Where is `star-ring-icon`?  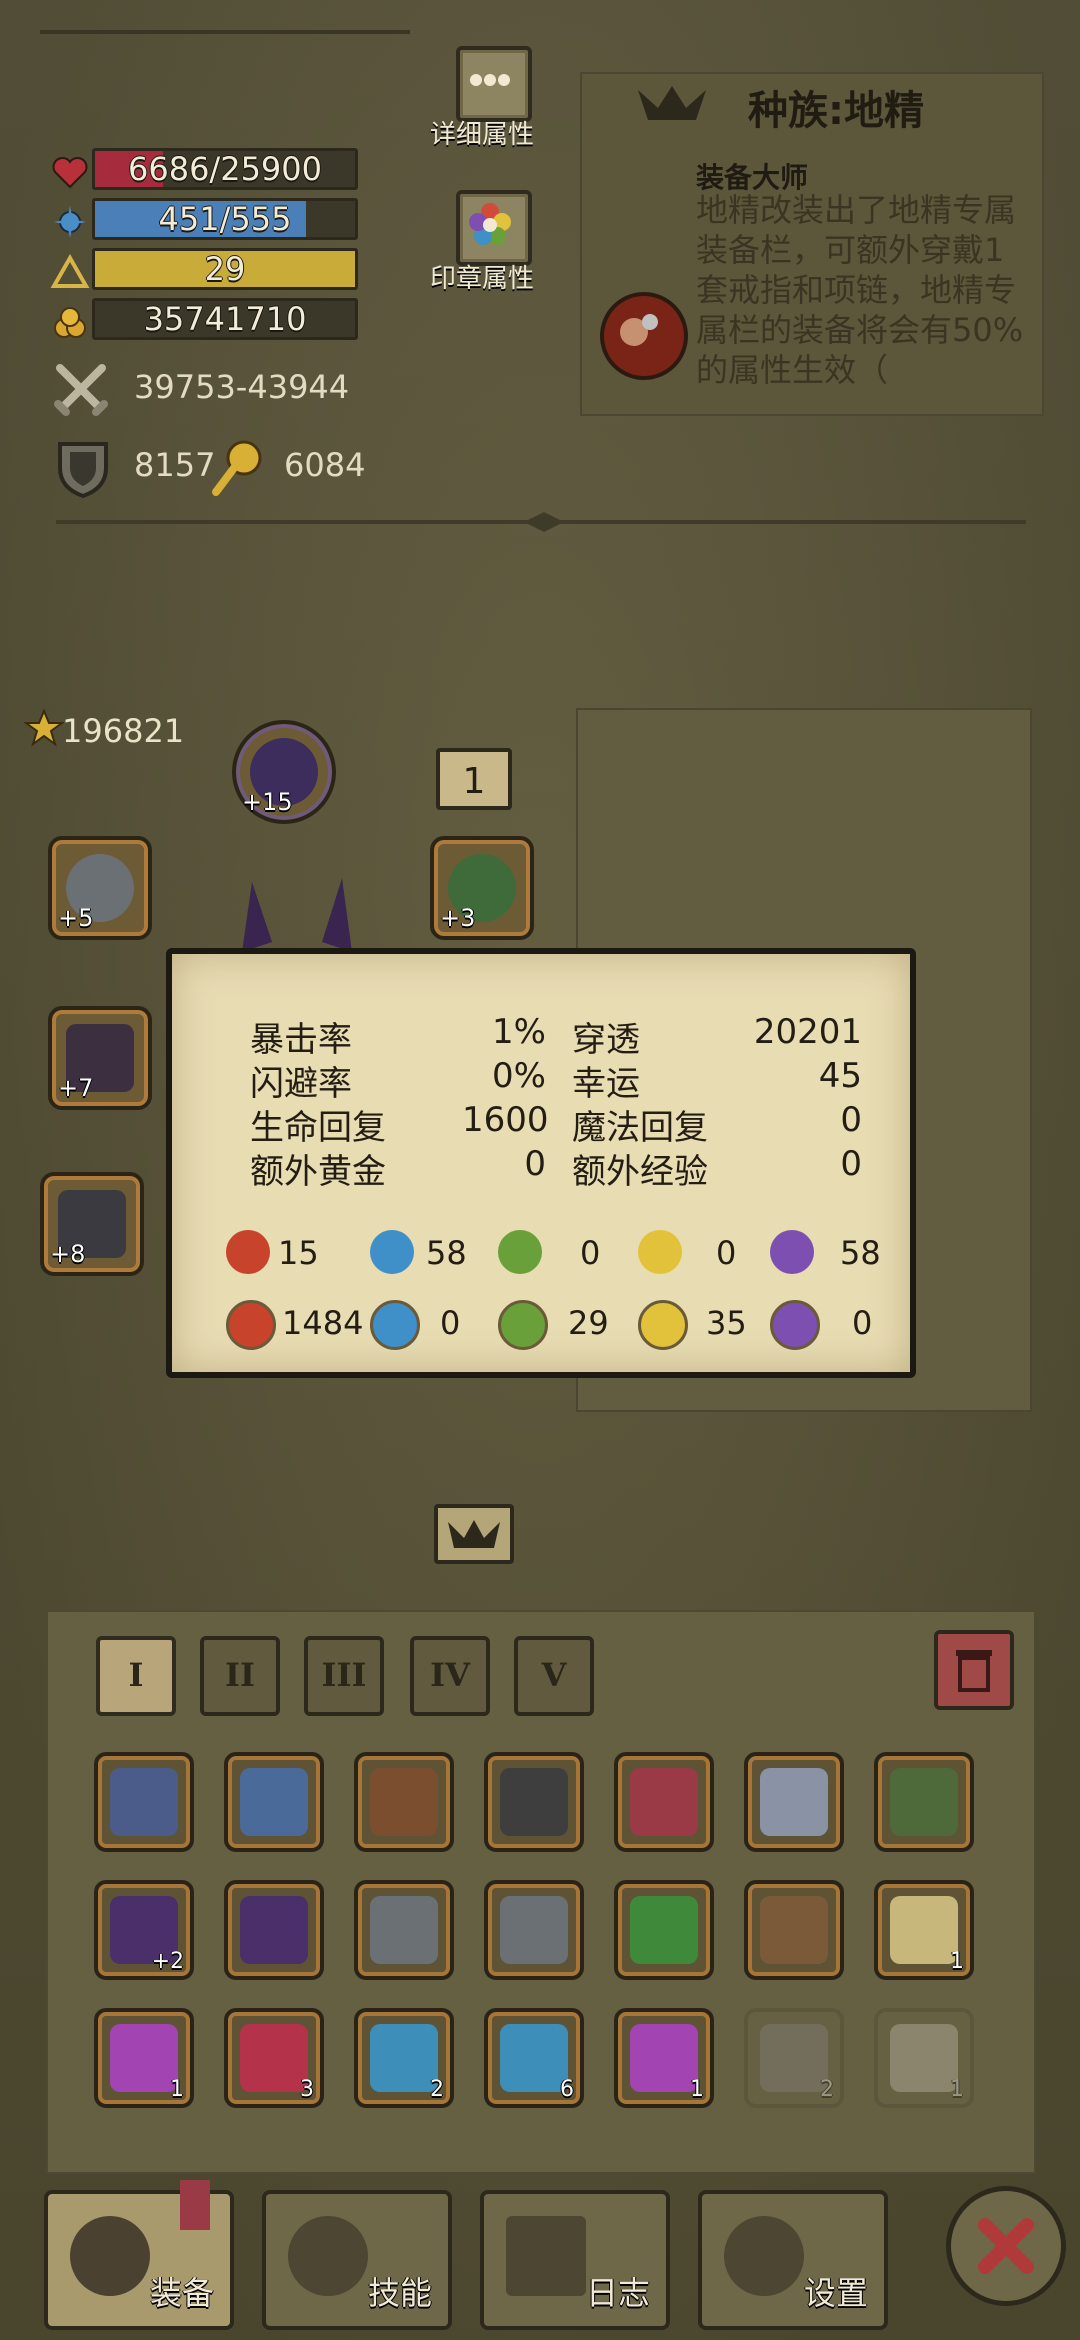 star-ring-icon is located at coordinates (794, 1930).